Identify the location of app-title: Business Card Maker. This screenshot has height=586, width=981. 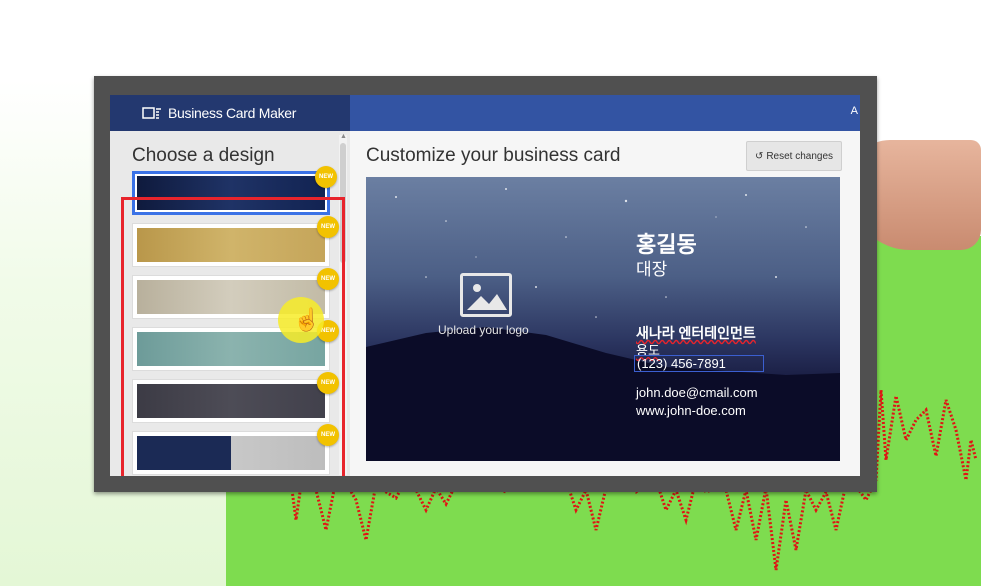
(232, 113).